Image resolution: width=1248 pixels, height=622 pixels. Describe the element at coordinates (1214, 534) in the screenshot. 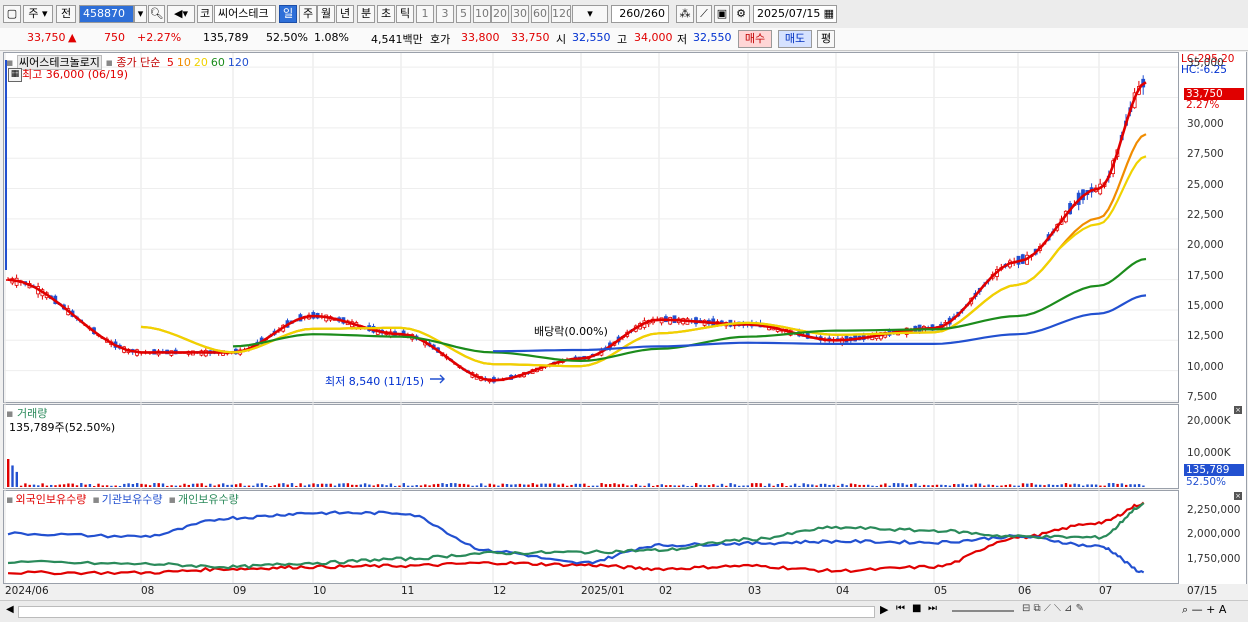

I see `holding-y-label: 2,000,000` at that location.